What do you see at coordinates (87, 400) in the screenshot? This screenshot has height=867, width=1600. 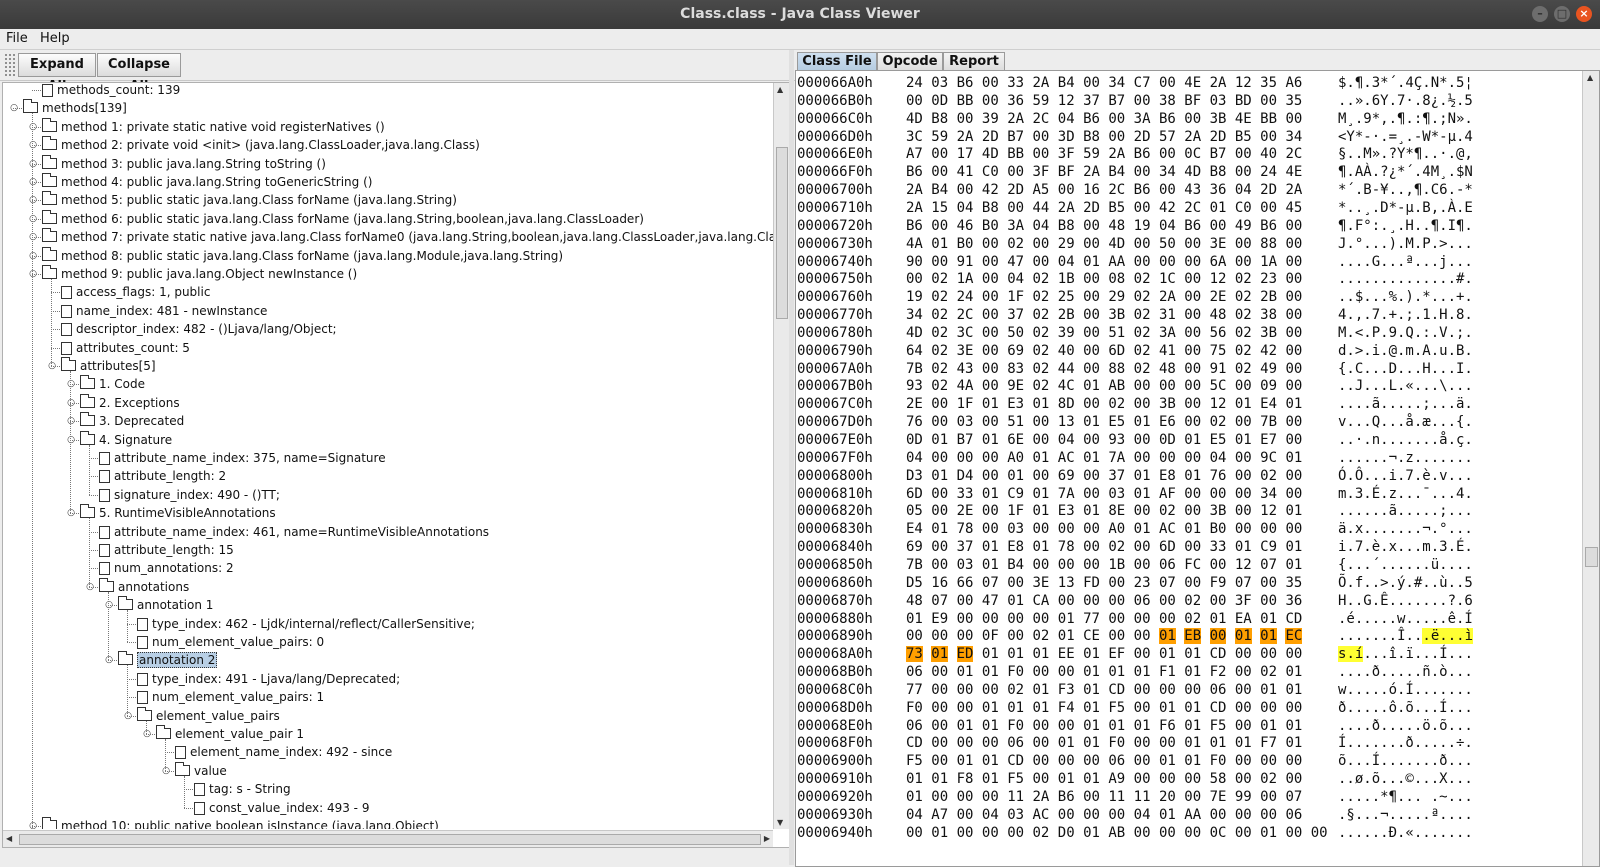 I see `folder-icon` at bounding box center [87, 400].